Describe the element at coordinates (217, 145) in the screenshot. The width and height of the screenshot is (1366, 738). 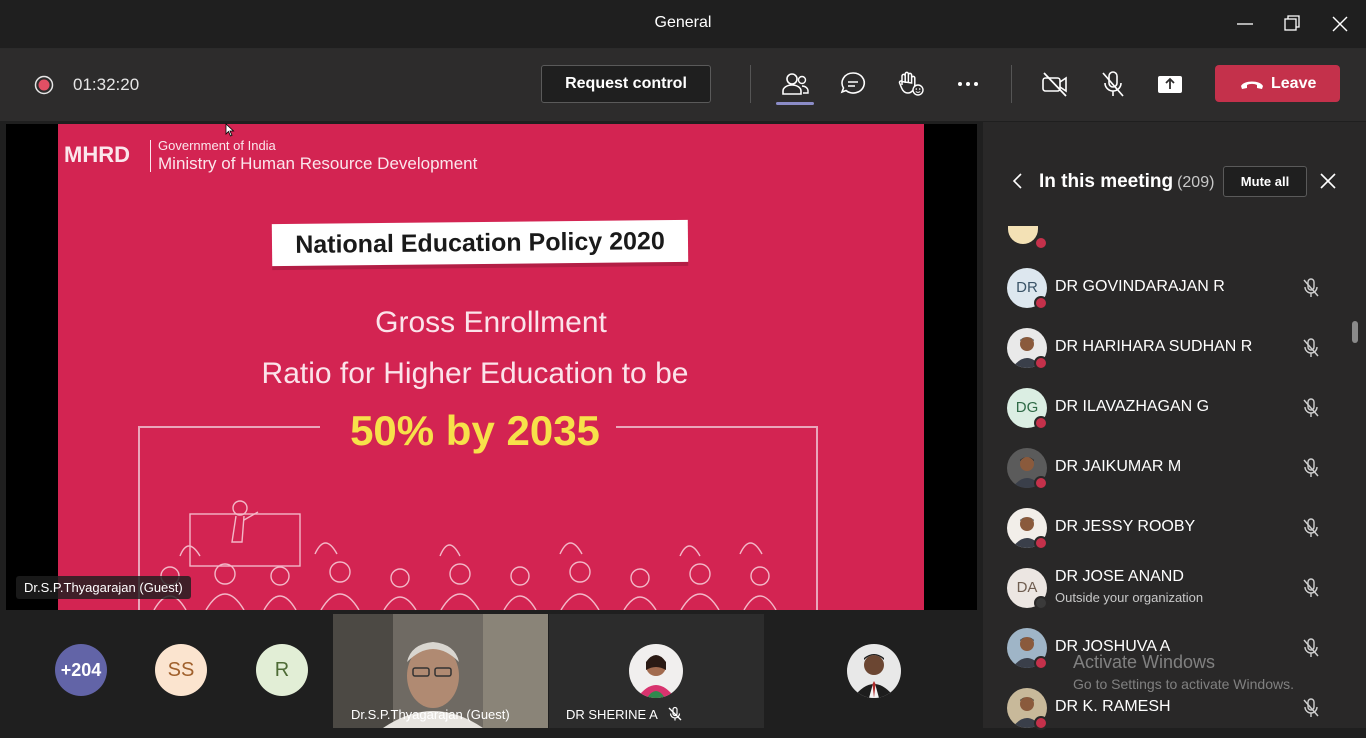
I see `slide-government-text: Government of India` at that location.